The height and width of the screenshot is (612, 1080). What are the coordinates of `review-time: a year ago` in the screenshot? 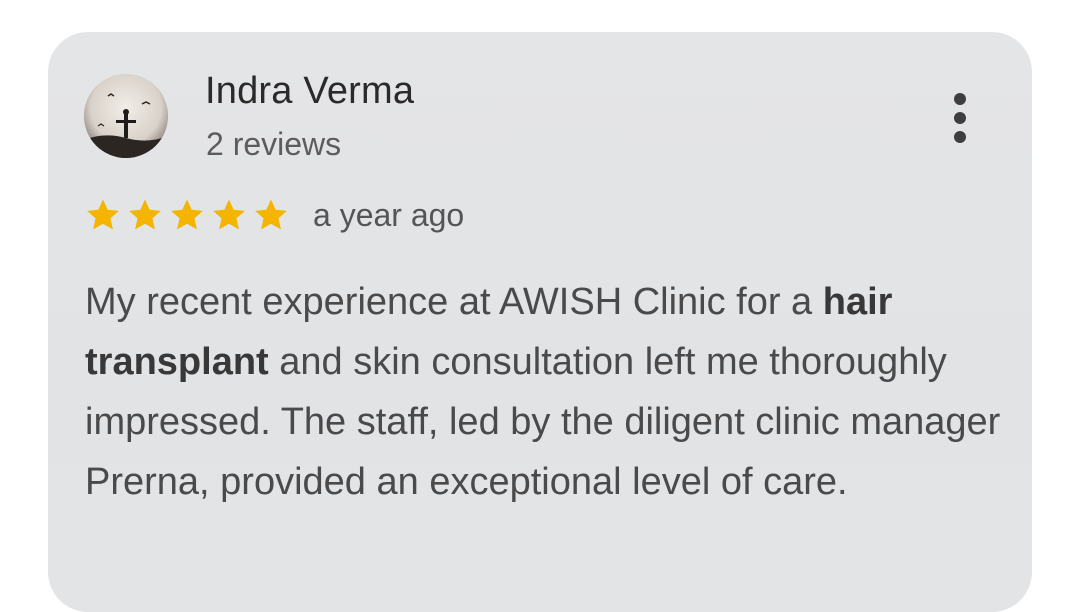 It's located at (389, 215).